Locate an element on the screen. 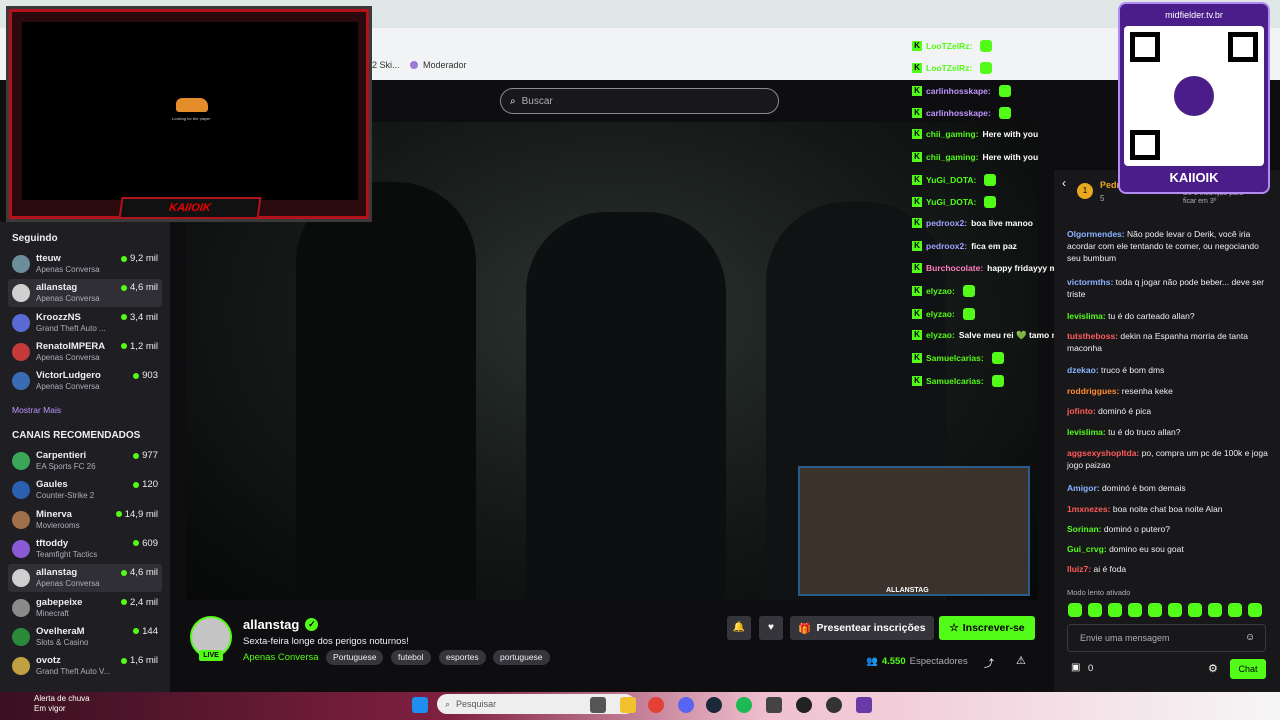 The width and height of the screenshot is (1280, 720). sidebar-channel-victorludgero: VictorLudgero Apenas Conversa 903 is located at coordinates (85, 381).